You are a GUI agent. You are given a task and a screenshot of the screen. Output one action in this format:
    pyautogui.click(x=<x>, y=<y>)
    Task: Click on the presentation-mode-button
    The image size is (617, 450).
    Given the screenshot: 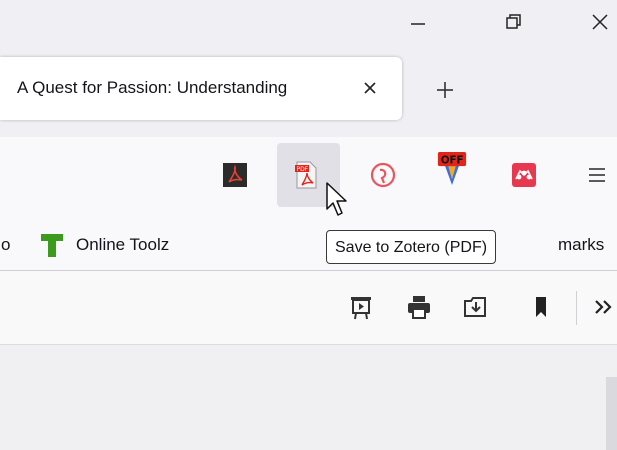 What is the action you would take?
    pyautogui.click(x=361, y=307)
    